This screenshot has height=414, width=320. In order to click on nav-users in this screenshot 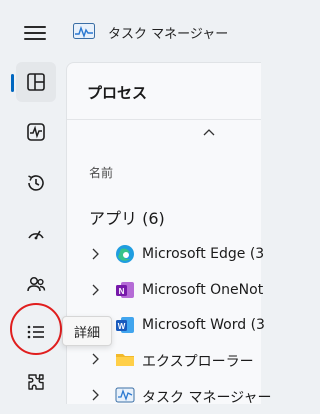, I will do `click(36, 284)`.